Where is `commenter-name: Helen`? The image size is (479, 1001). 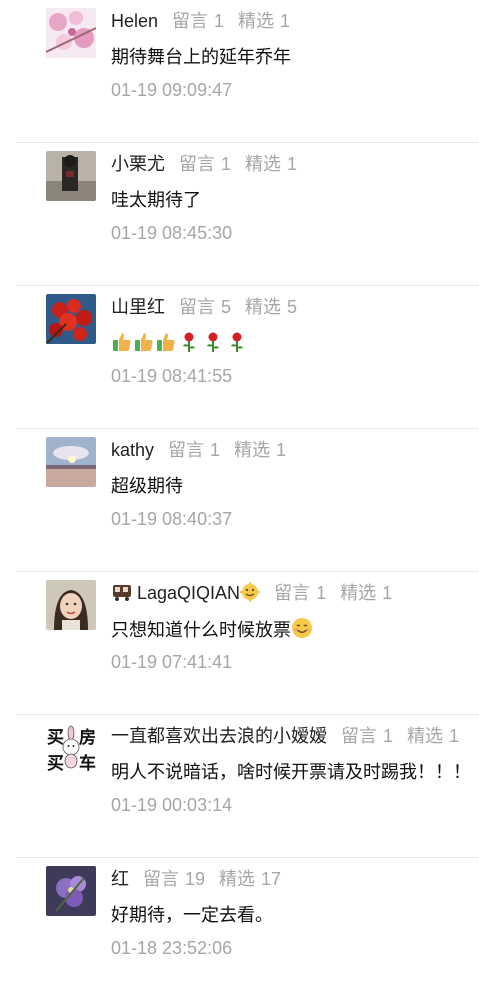
commenter-name: Helen is located at coordinates (134, 21).